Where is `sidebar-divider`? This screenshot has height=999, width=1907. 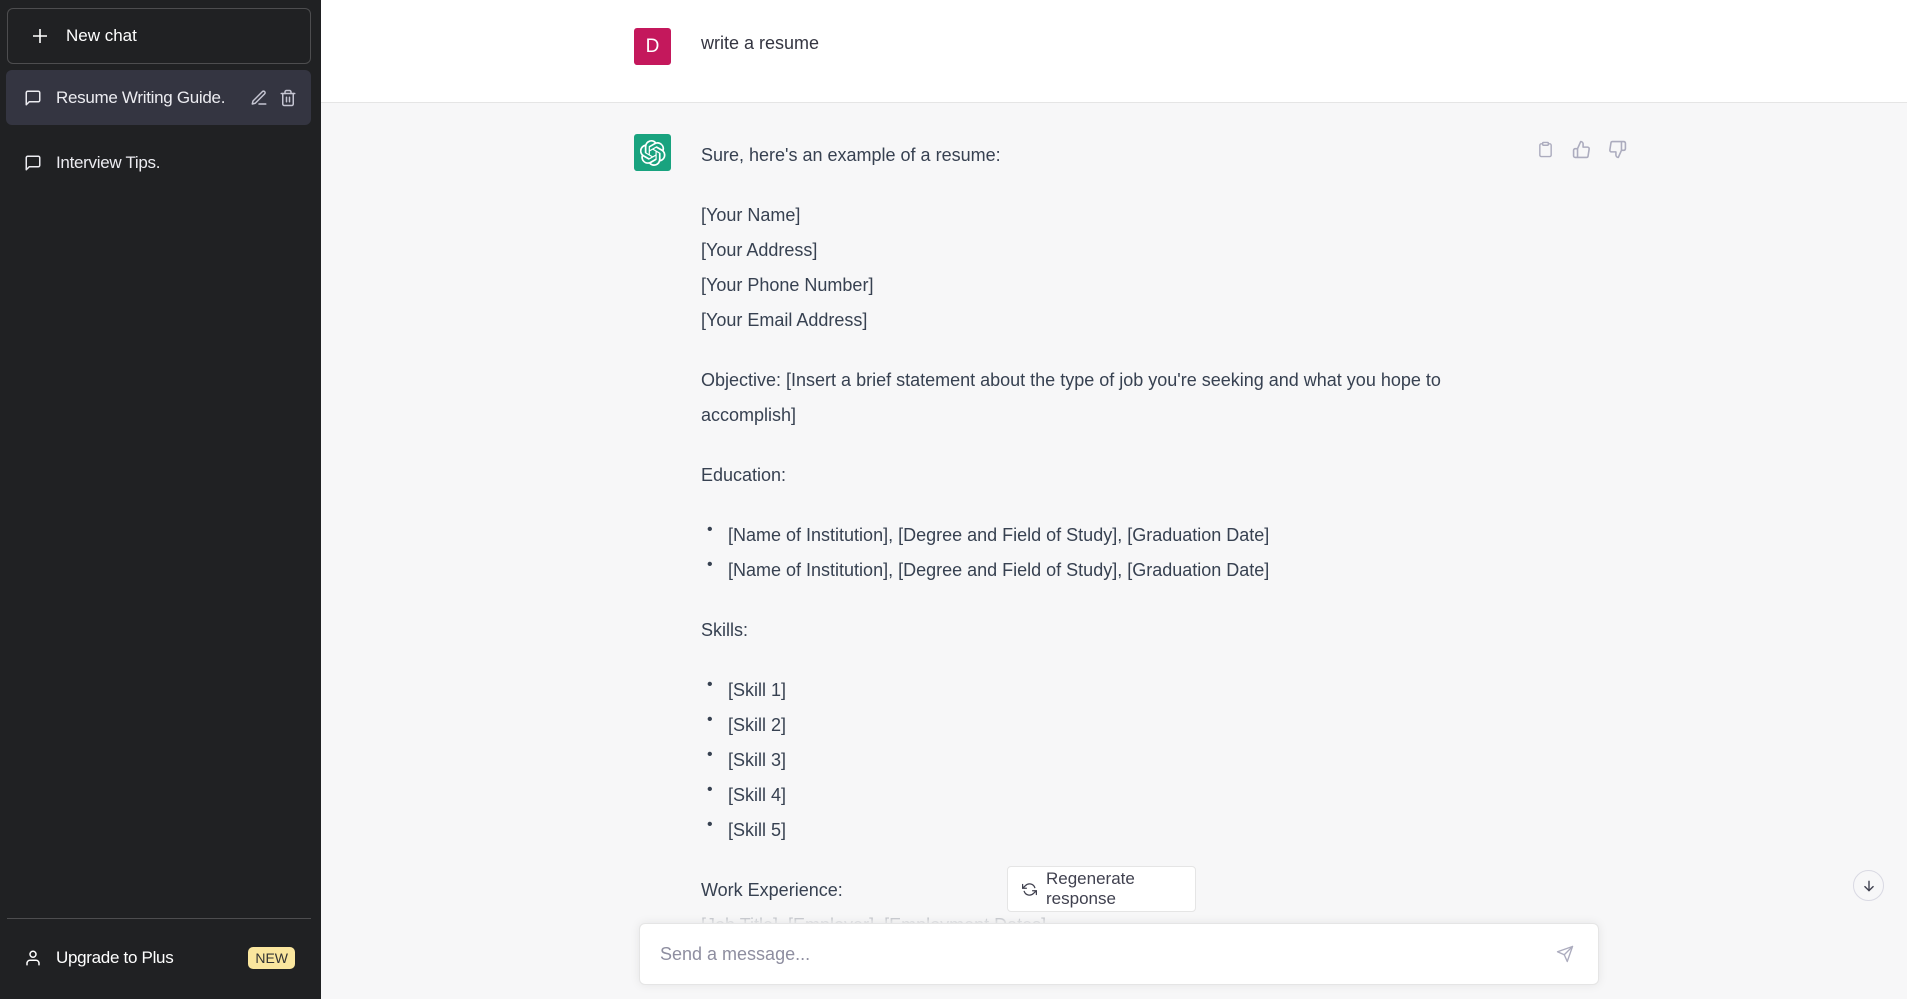 sidebar-divider is located at coordinates (159, 918).